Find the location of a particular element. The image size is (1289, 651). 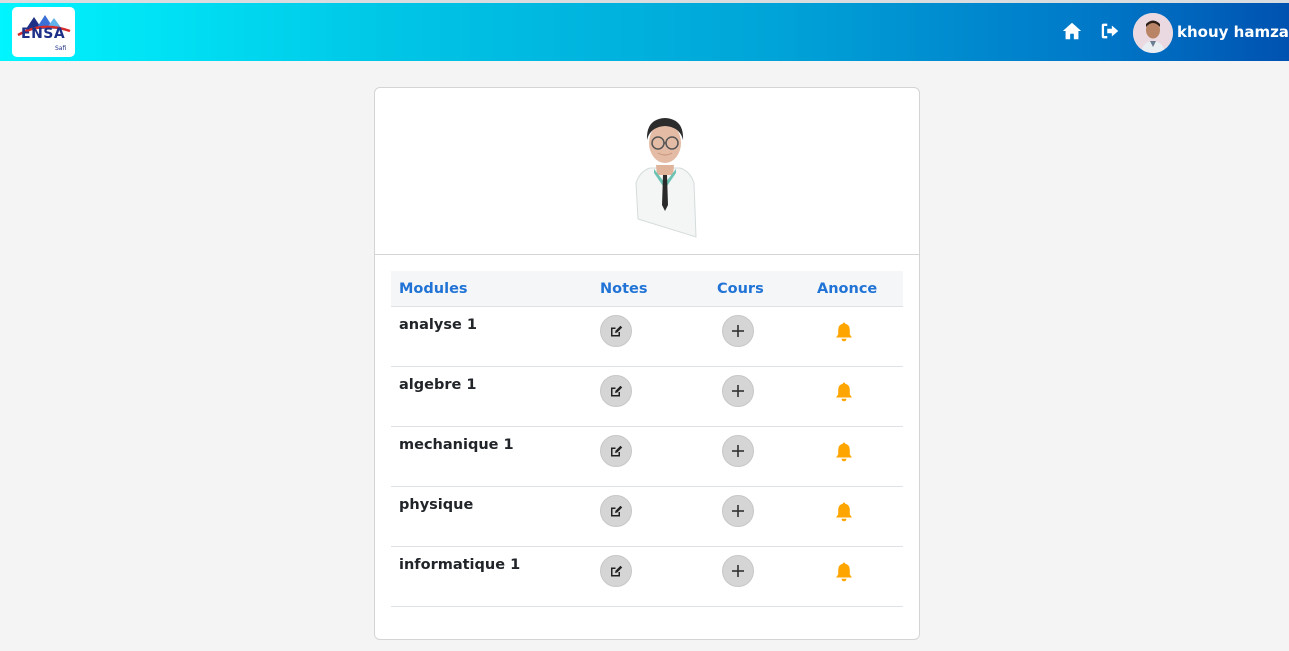

module-name: physique is located at coordinates (436, 505).